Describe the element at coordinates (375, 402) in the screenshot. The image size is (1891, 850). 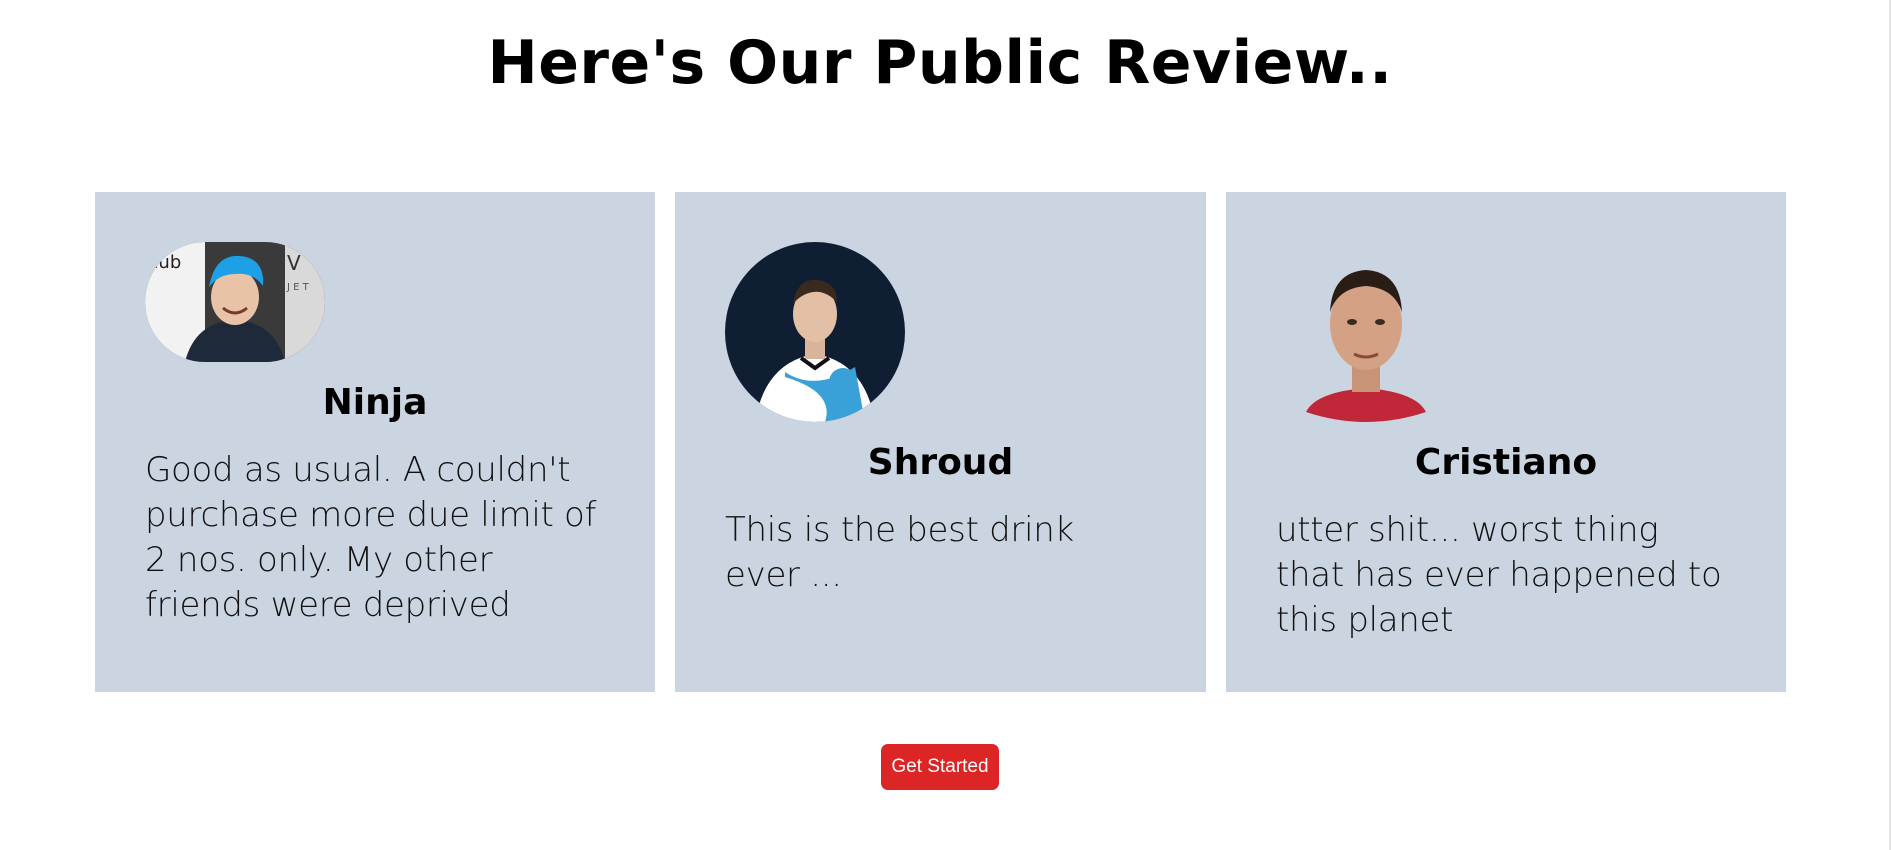
I see `reviewer-name: Ninja` at that location.